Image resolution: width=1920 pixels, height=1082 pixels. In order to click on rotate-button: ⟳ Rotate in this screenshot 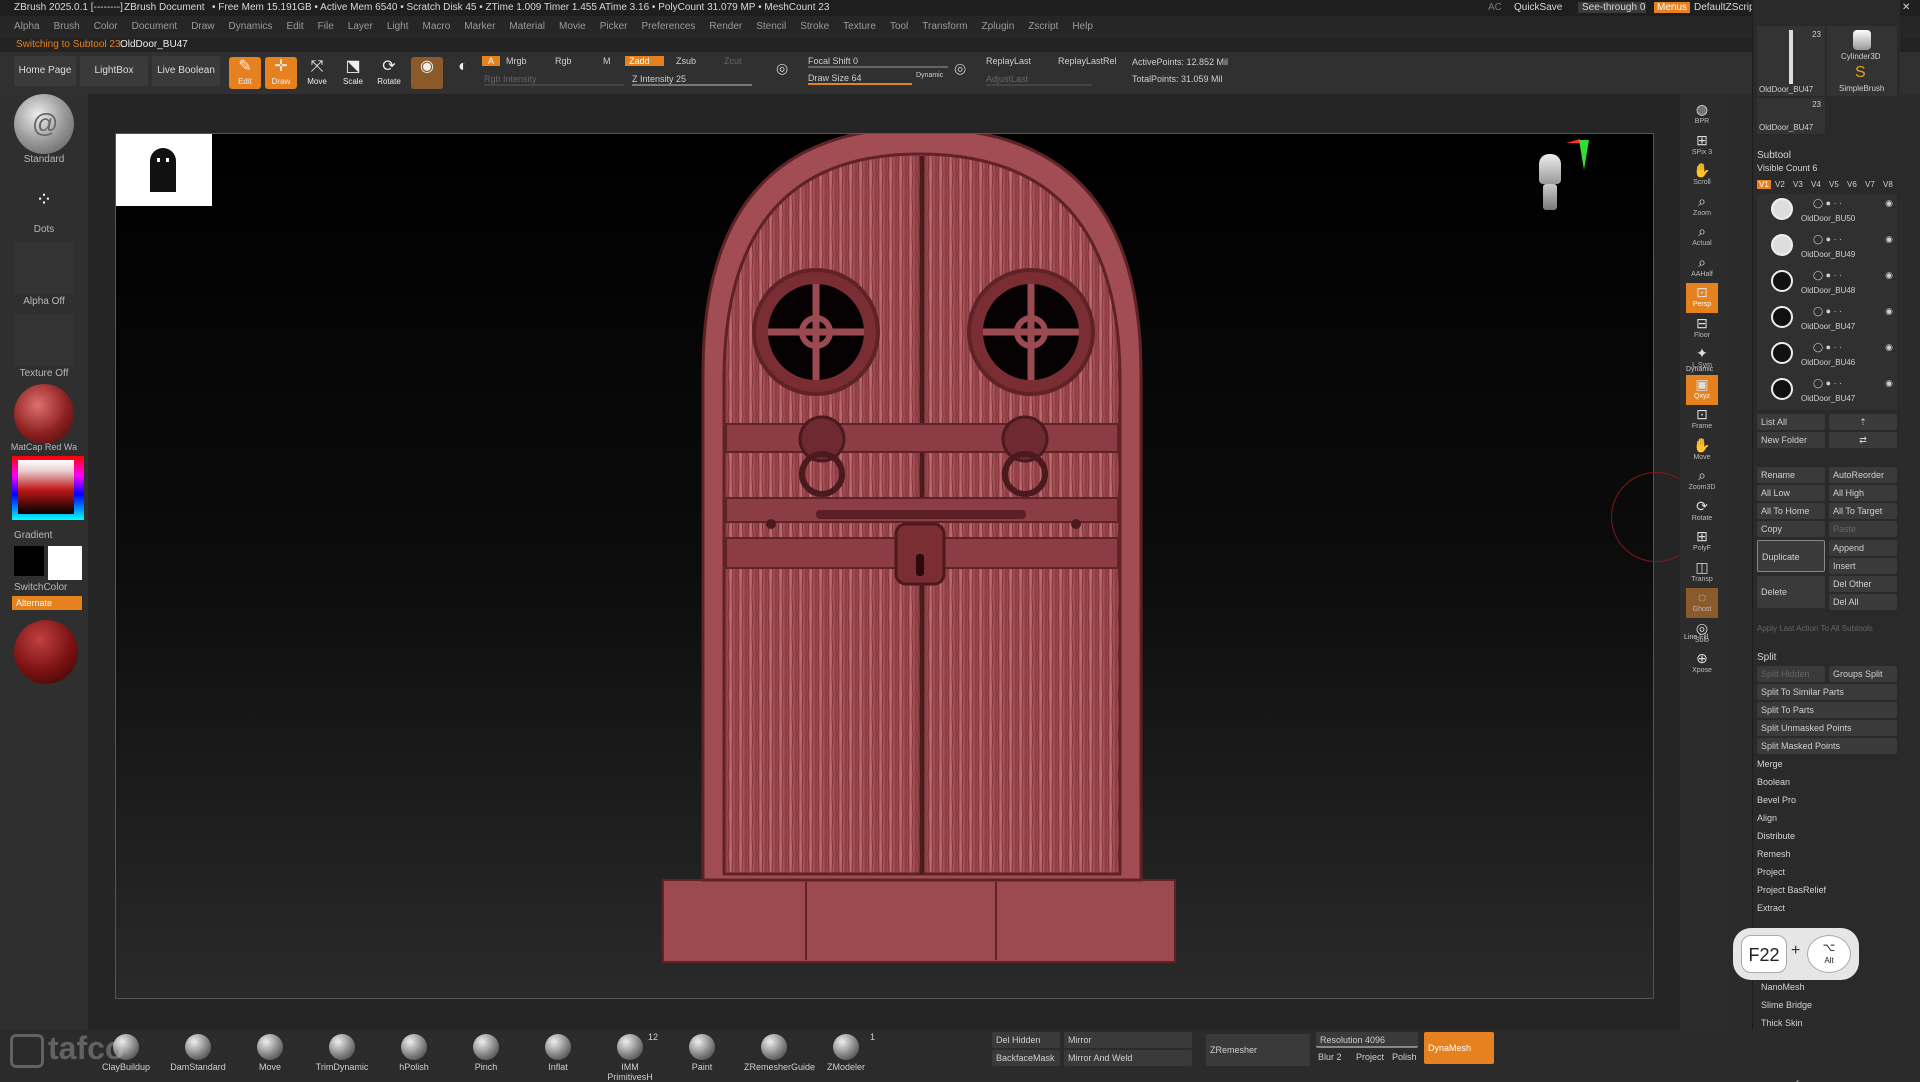, I will do `click(389, 73)`.